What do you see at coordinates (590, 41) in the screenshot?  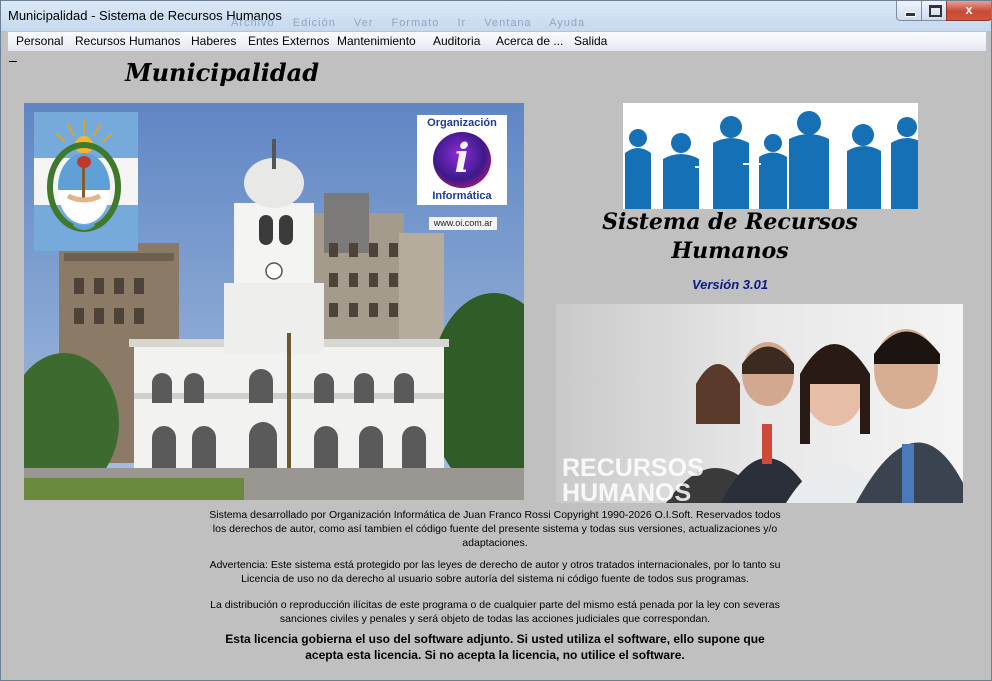 I see `menu-salida: Salida` at bounding box center [590, 41].